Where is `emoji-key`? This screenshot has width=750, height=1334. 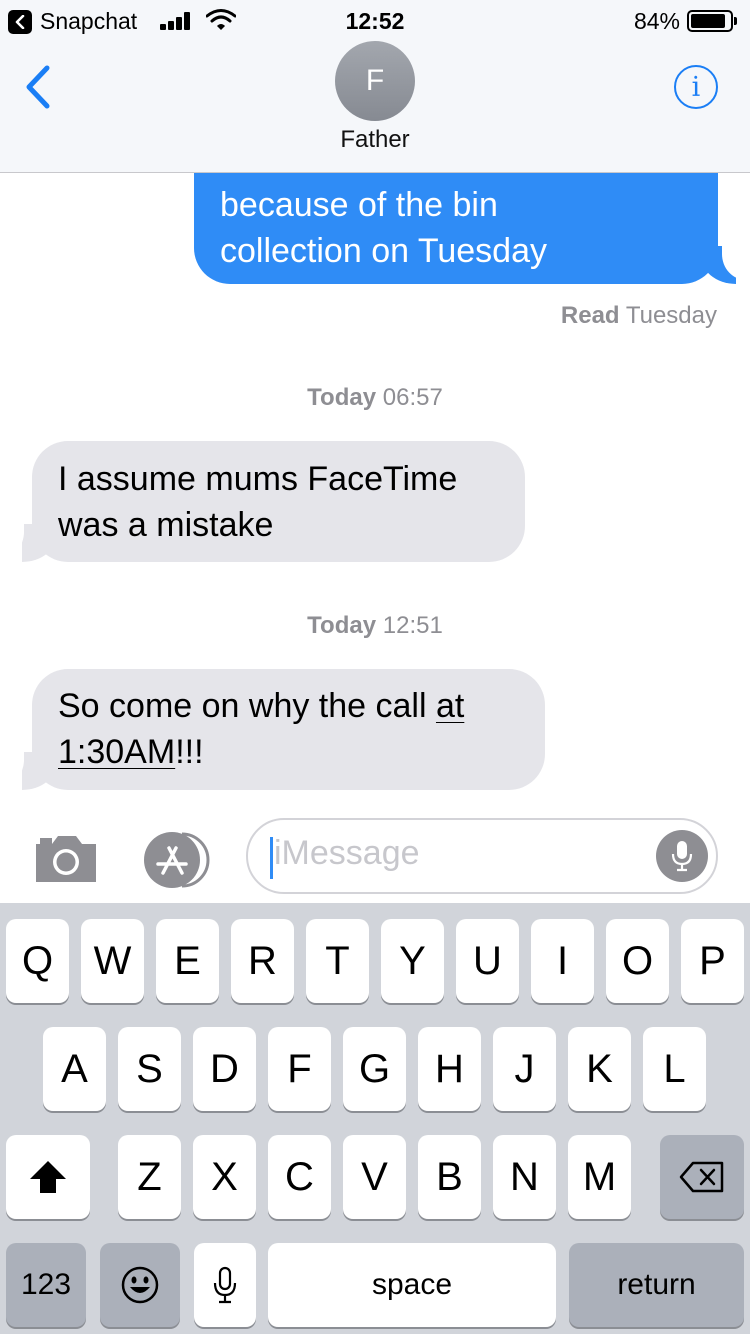
emoji-key is located at coordinates (140, 1285).